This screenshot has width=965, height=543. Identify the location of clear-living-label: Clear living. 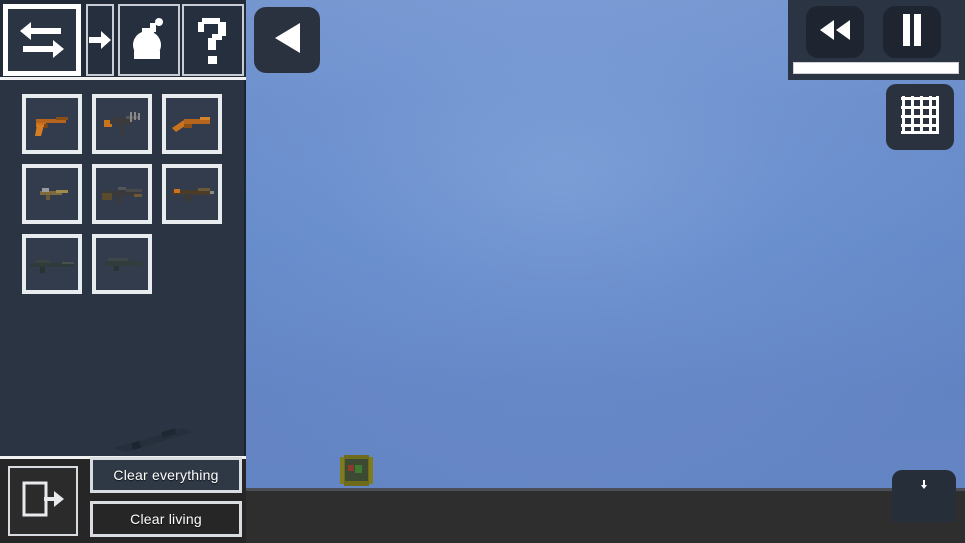
(166, 519).